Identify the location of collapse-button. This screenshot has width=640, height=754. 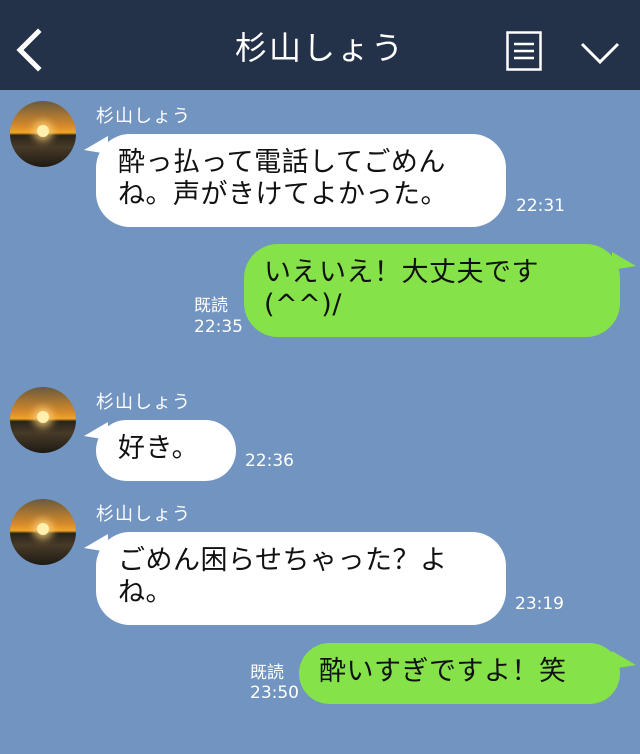
(600, 52).